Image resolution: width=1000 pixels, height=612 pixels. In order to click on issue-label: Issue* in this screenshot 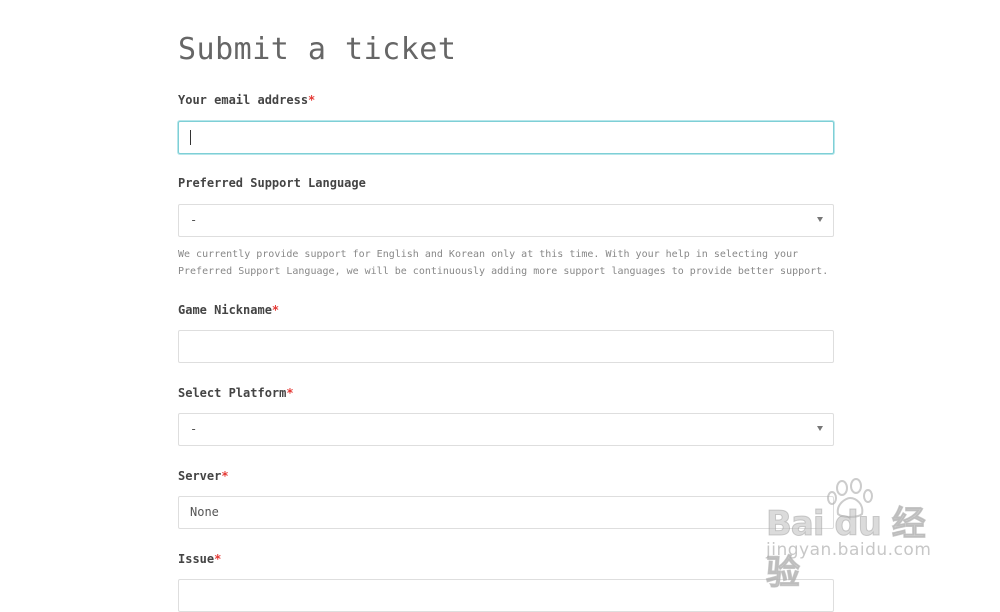, I will do `click(199, 559)`.